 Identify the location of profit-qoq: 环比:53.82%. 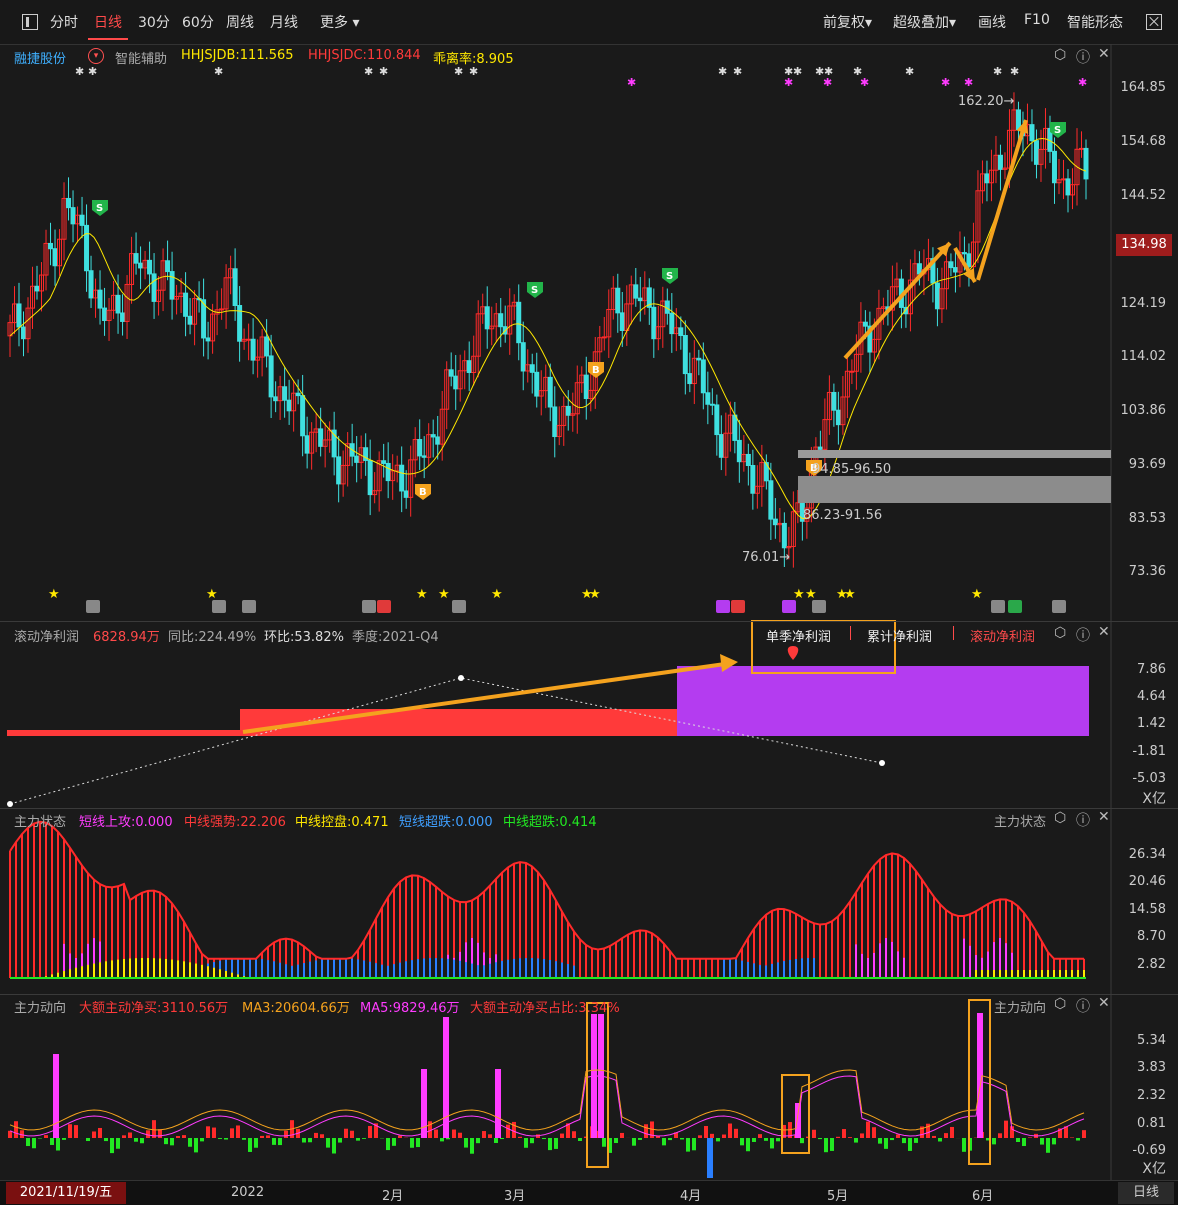
(304, 635).